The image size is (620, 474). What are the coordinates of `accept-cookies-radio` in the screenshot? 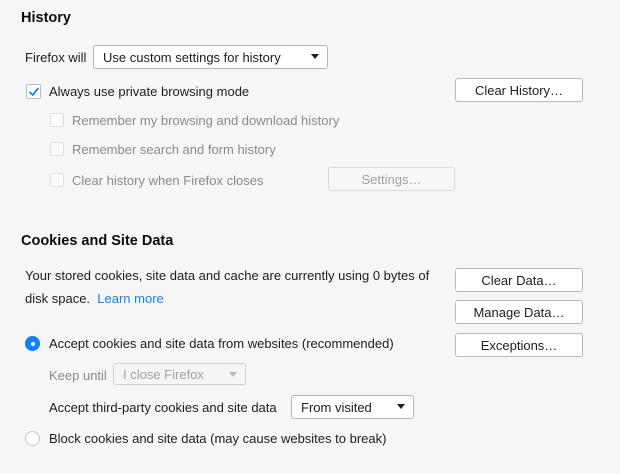 It's located at (32, 343).